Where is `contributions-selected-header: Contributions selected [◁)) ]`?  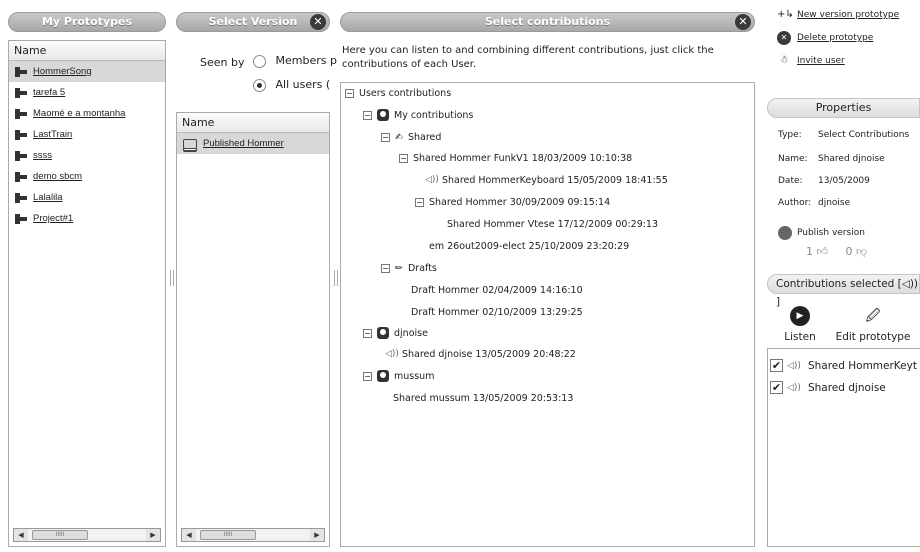
contributions-selected-header: Contributions selected [◁)) ] is located at coordinates (843, 291).